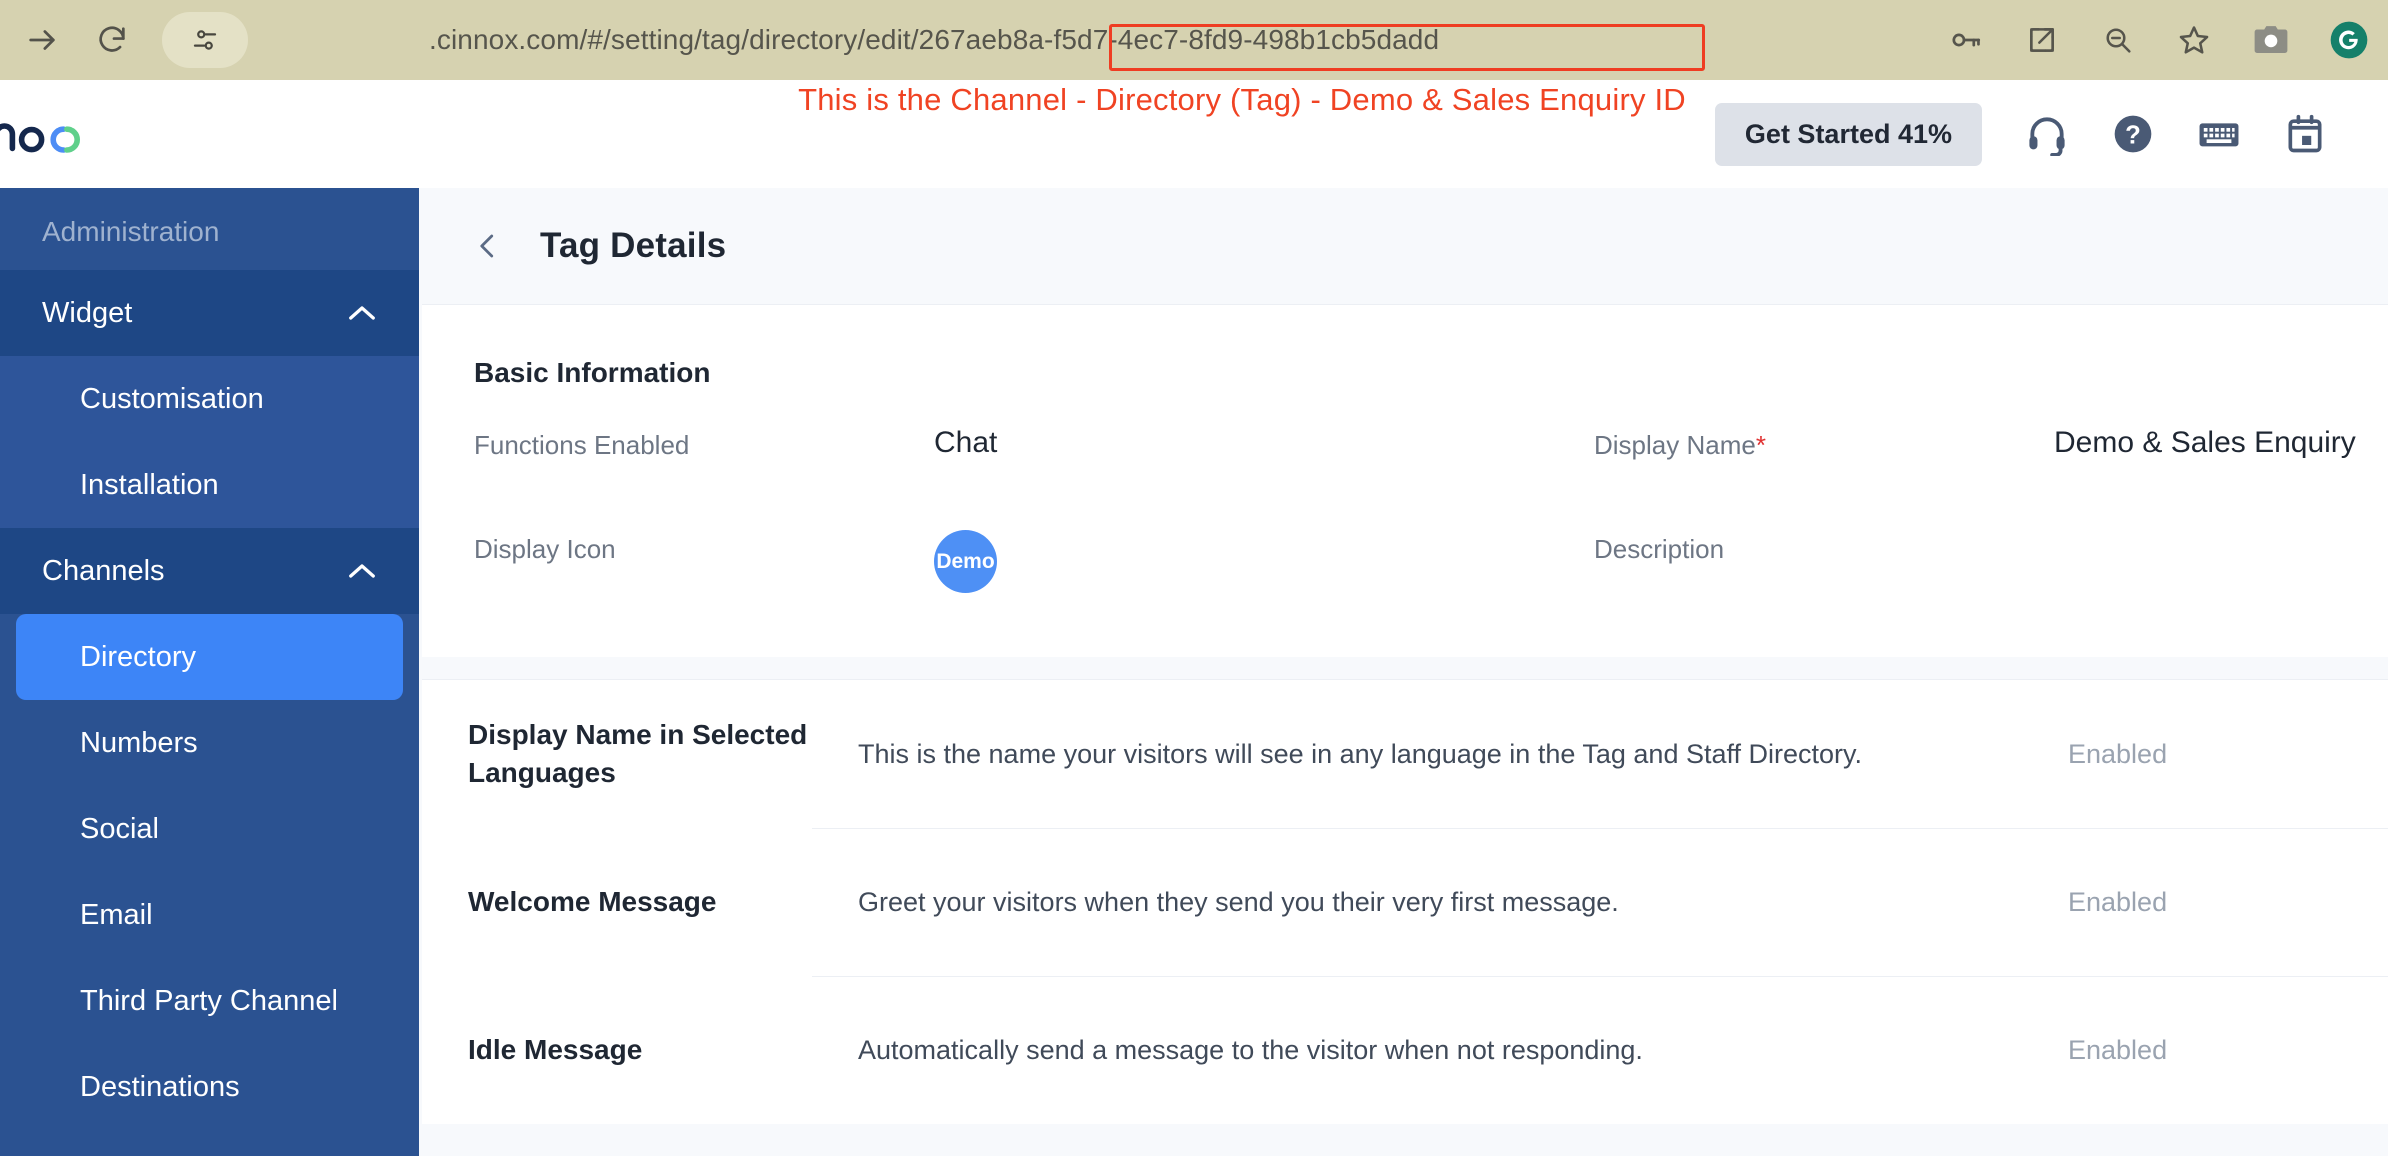  What do you see at coordinates (2349, 40) in the screenshot?
I see `grammarly-icon` at bounding box center [2349, 40].